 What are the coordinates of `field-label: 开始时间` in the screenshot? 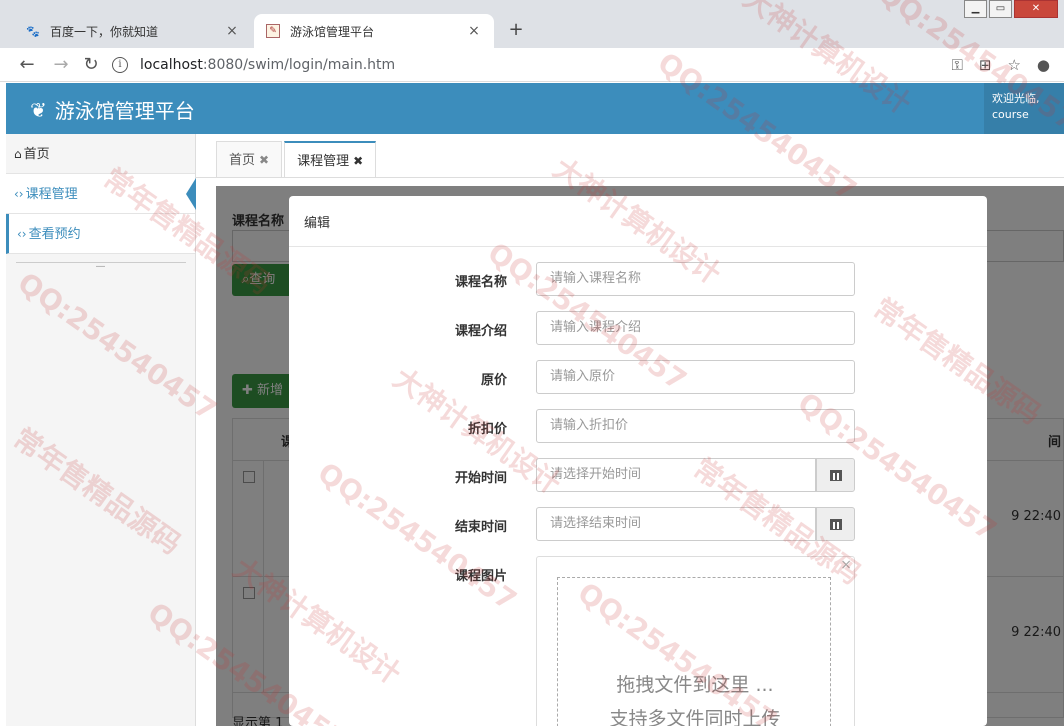 It's located at (480, 478).